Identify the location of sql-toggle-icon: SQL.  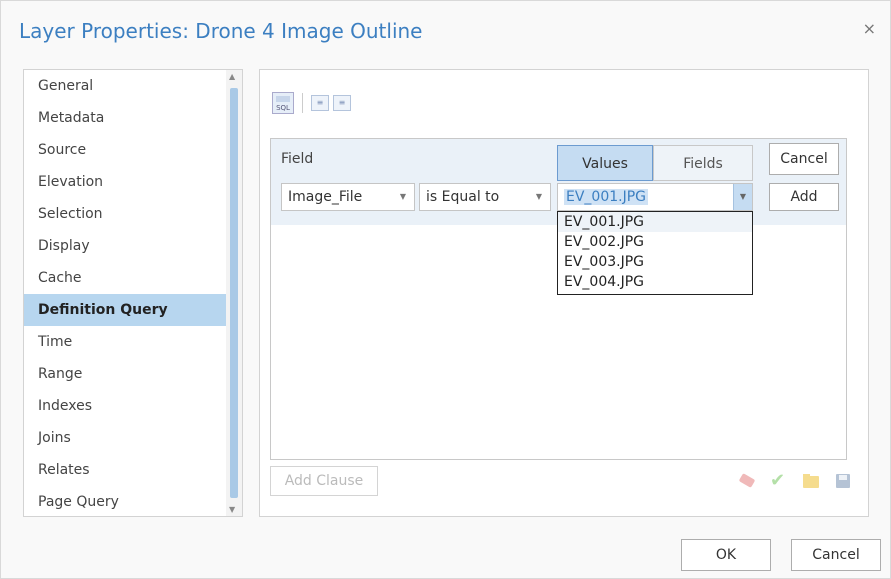
(283, 103).